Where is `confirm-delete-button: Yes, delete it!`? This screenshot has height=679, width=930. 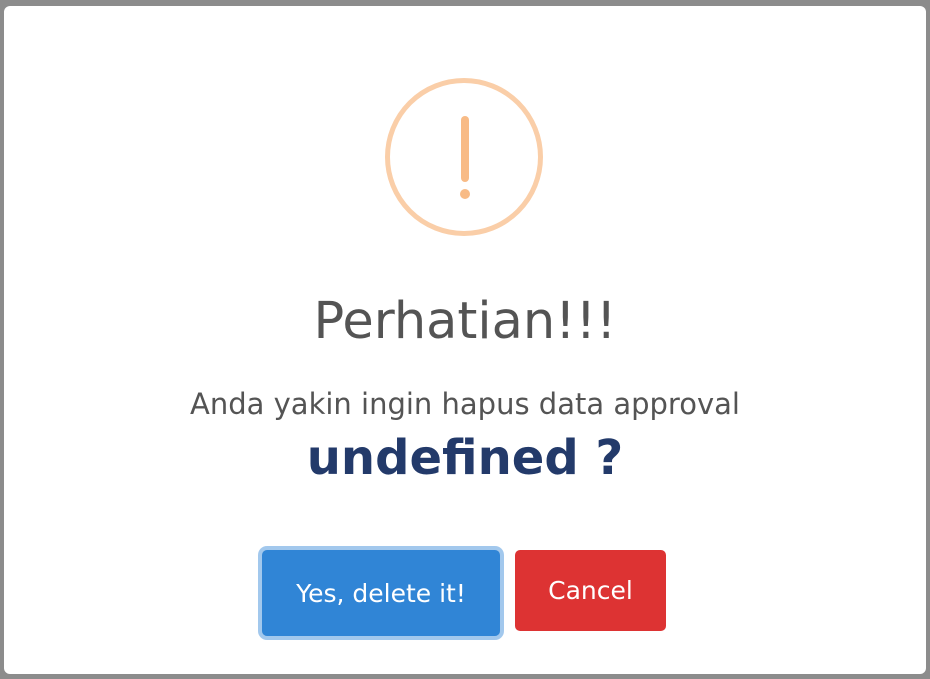 confirm-delete-button: Yes, delete it! is located at coordinates (381, 593).